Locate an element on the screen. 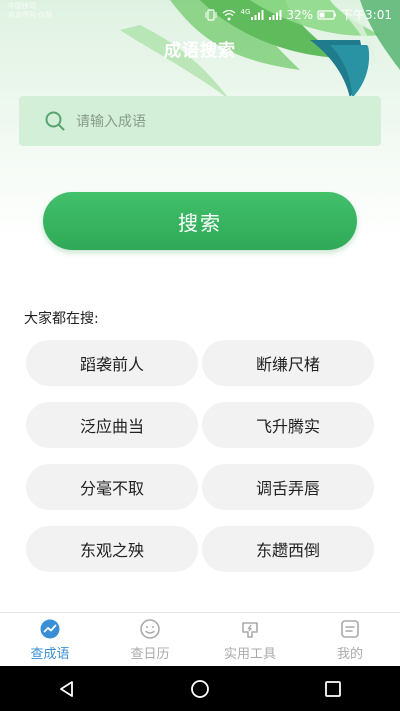 This screenshot has height=711, width=400. hot-search-chip: 飞升腾实 is located at coordinates (288, 425).